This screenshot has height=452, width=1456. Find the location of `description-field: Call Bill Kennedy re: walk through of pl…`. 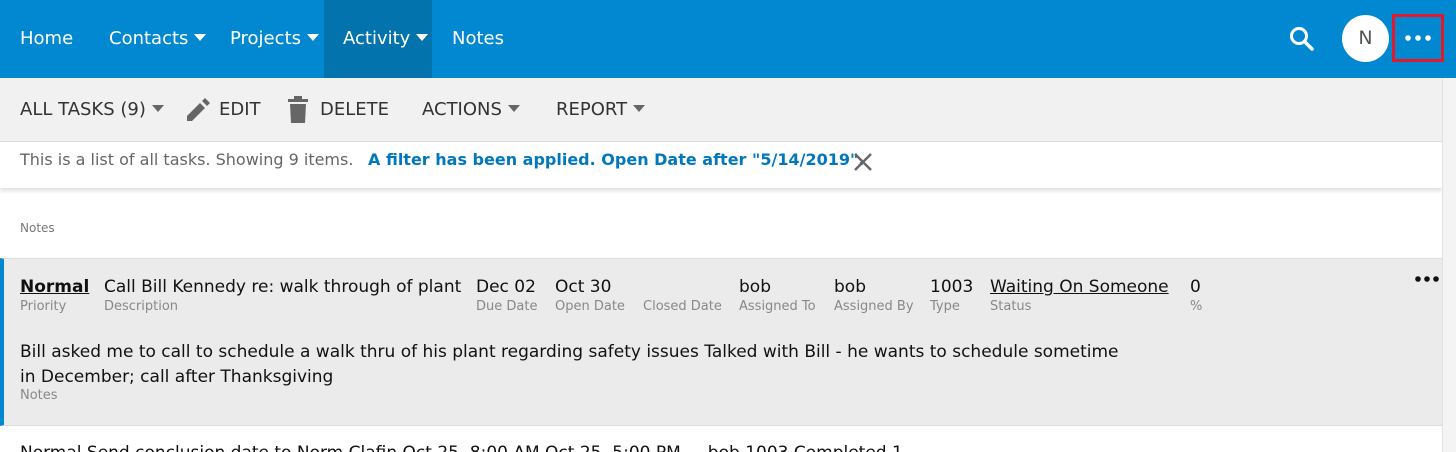

description-field: Call Bill Kennedy re: walk through of pl… is located at coordinates (282, 296).